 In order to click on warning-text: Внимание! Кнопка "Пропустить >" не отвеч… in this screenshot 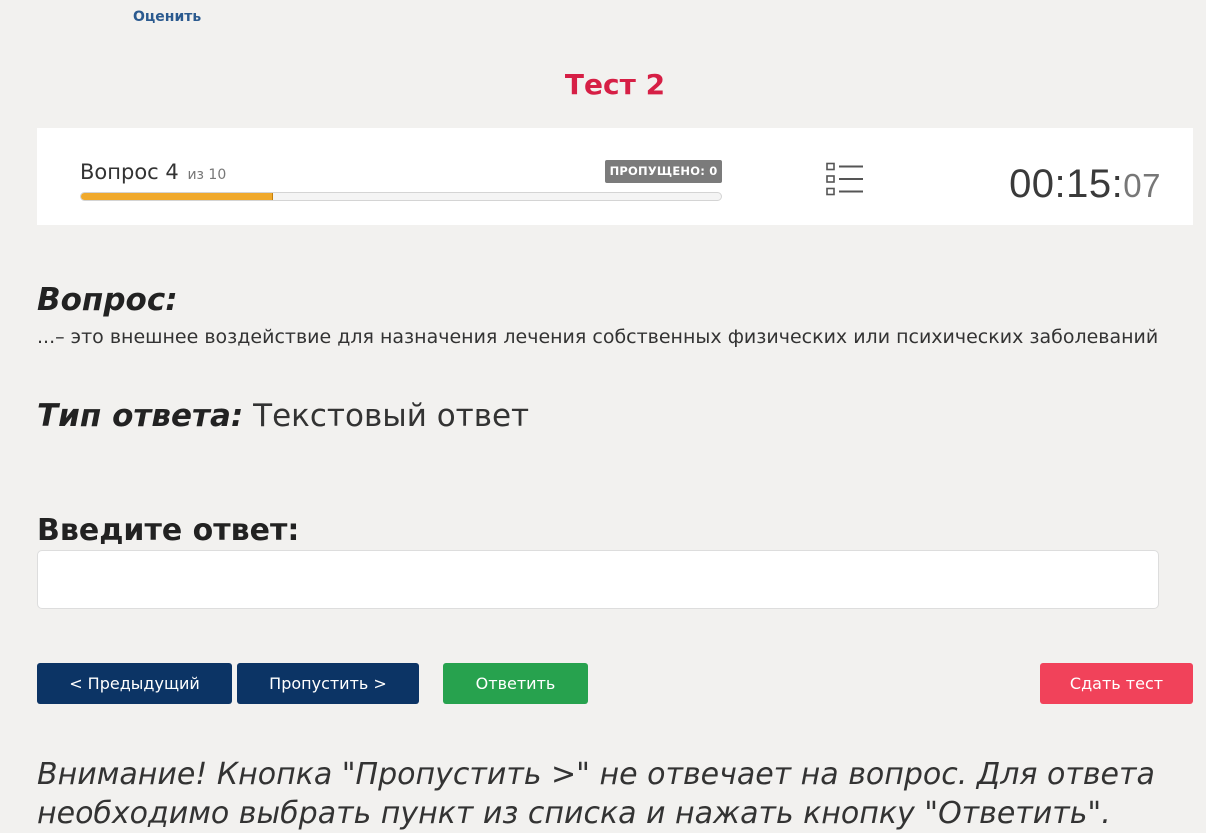, I will do `click(596, 794)`.